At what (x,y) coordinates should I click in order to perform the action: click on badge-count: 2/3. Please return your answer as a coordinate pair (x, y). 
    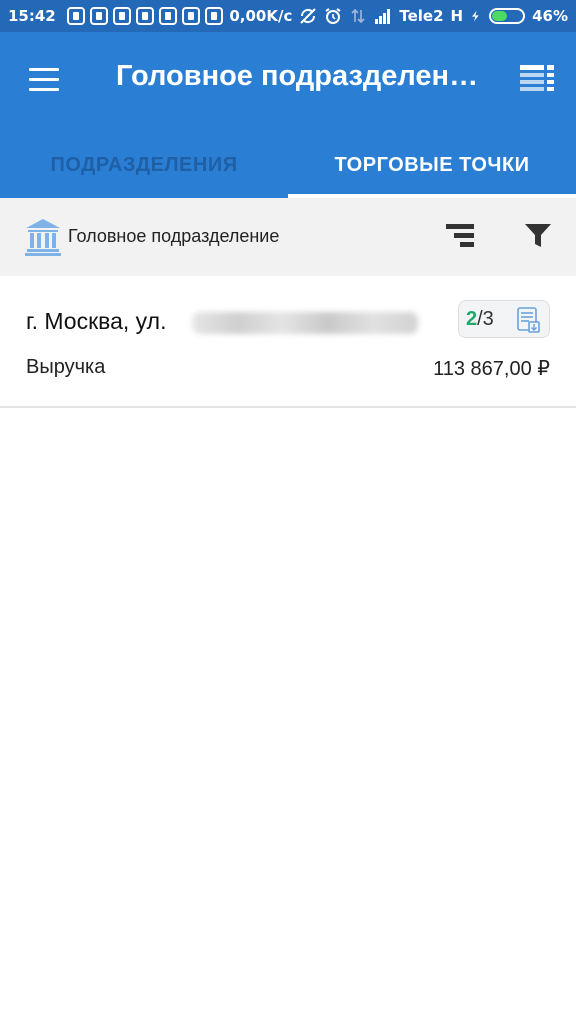
    Looking at the image, I should click on (480, 318).